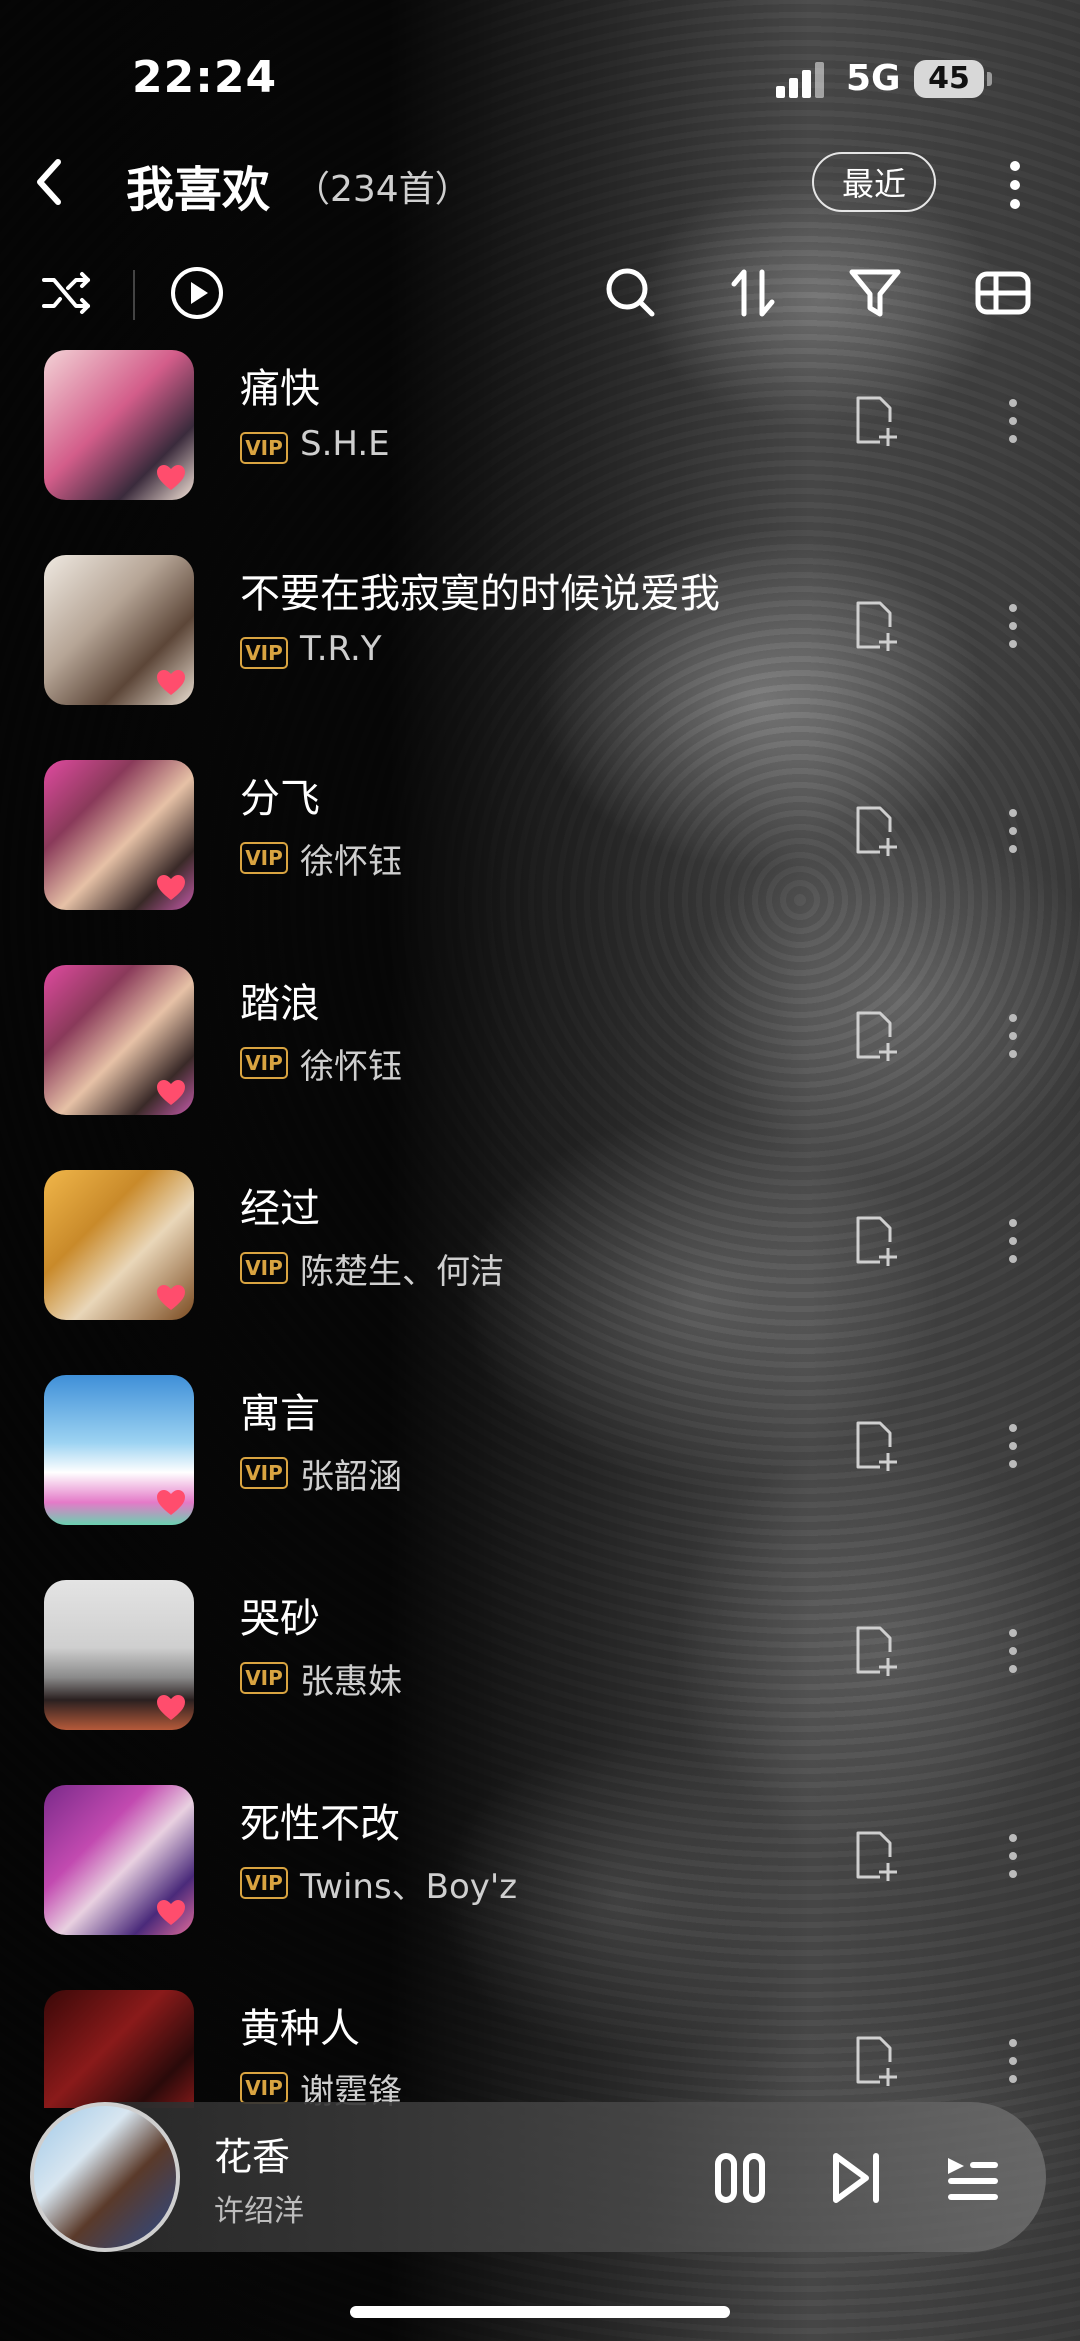  I want to click on home-indicator, so click(540, 2312).